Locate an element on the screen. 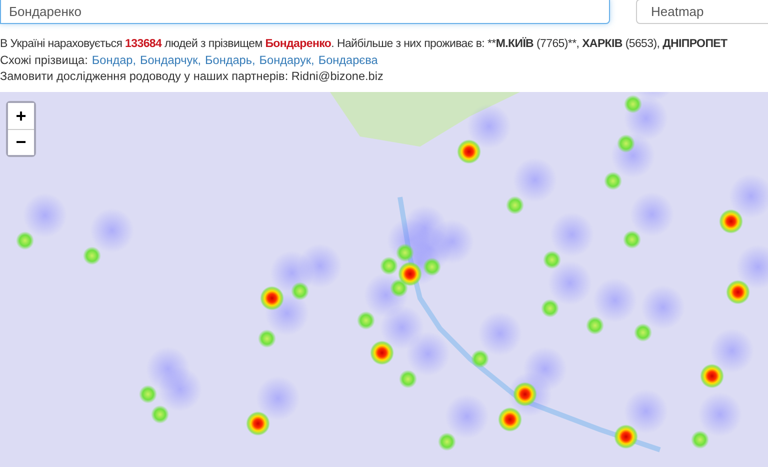 This screenshot has height=467, width=768. similar-label: Схожі прізвища: is located at coordinates (44, 60).